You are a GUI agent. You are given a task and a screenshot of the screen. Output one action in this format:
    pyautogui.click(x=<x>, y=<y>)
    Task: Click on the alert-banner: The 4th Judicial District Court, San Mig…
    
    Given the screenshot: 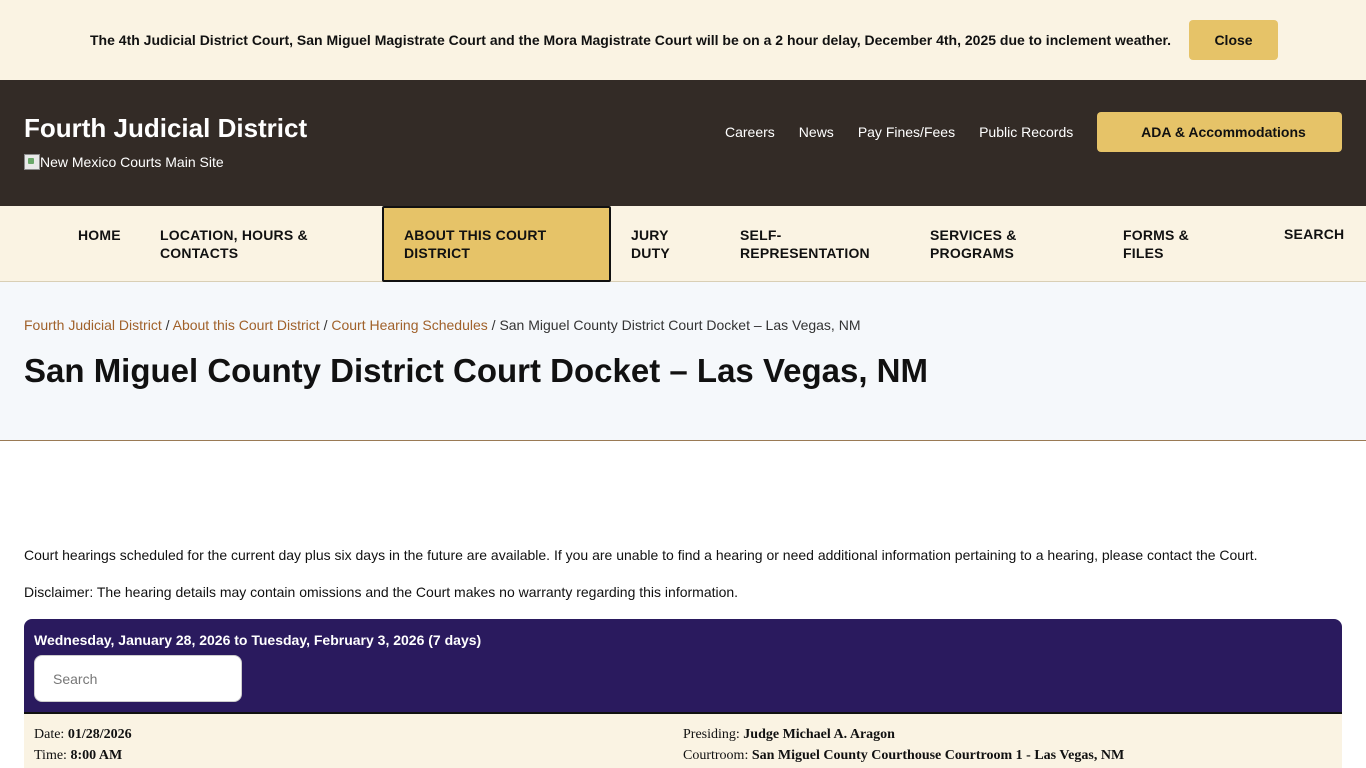 What is the action you would take?
    pyautogui.click(x=683, y=40)
    